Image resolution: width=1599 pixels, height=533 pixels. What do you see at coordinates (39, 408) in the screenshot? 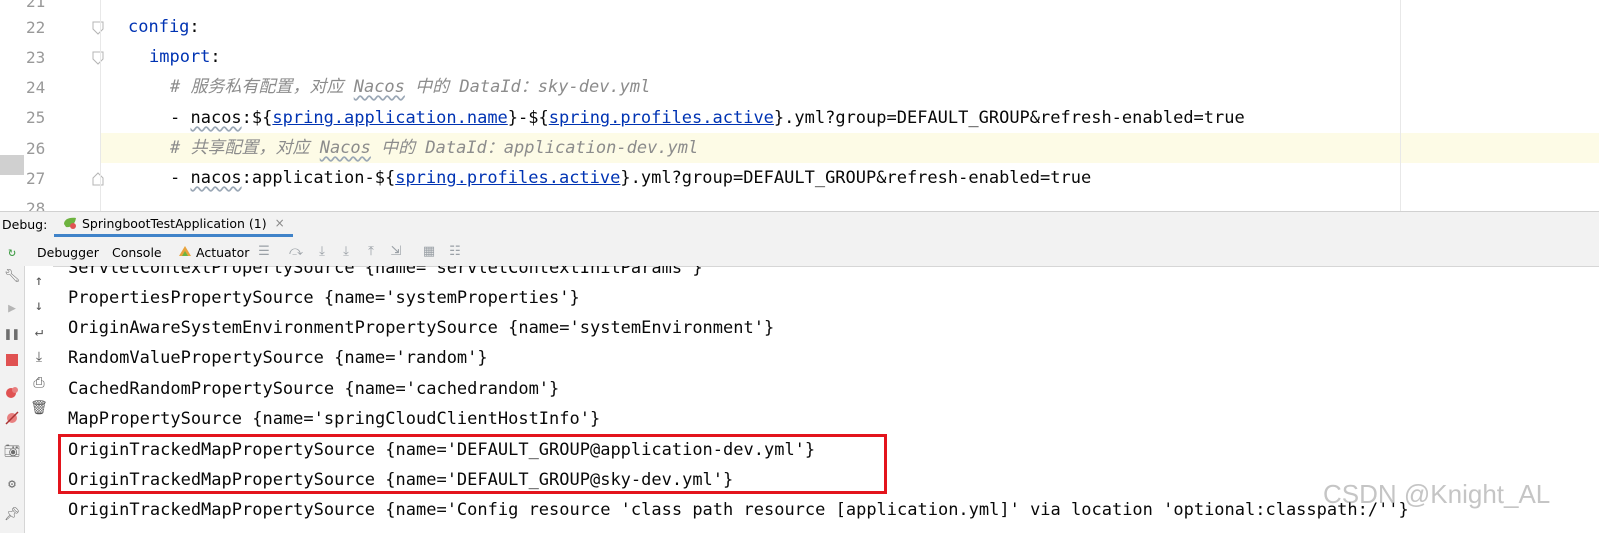
I see `trash-icon: 🗑︎` at bounding box center [39, 408].